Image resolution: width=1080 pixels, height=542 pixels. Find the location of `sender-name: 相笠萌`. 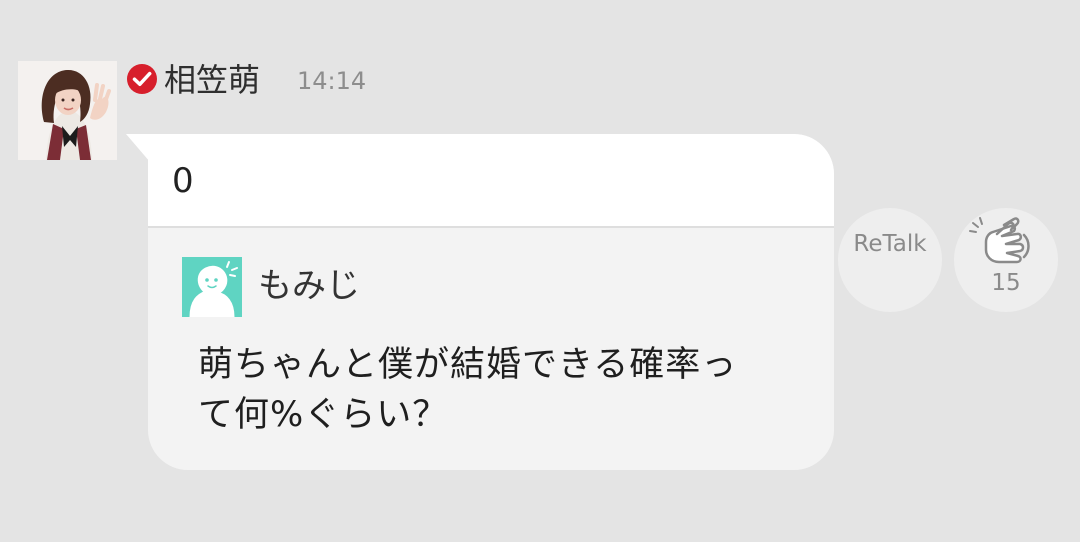

sender-name: 相笠萌 is located at coordinates (212, 80).